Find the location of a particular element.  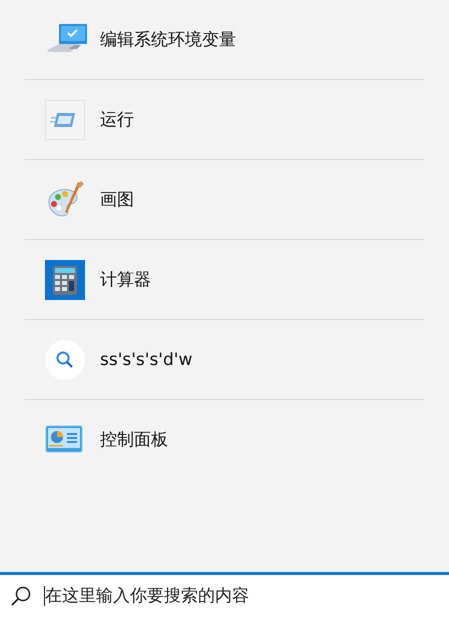

result-label: 运行 is located at coordinates (117, 120).